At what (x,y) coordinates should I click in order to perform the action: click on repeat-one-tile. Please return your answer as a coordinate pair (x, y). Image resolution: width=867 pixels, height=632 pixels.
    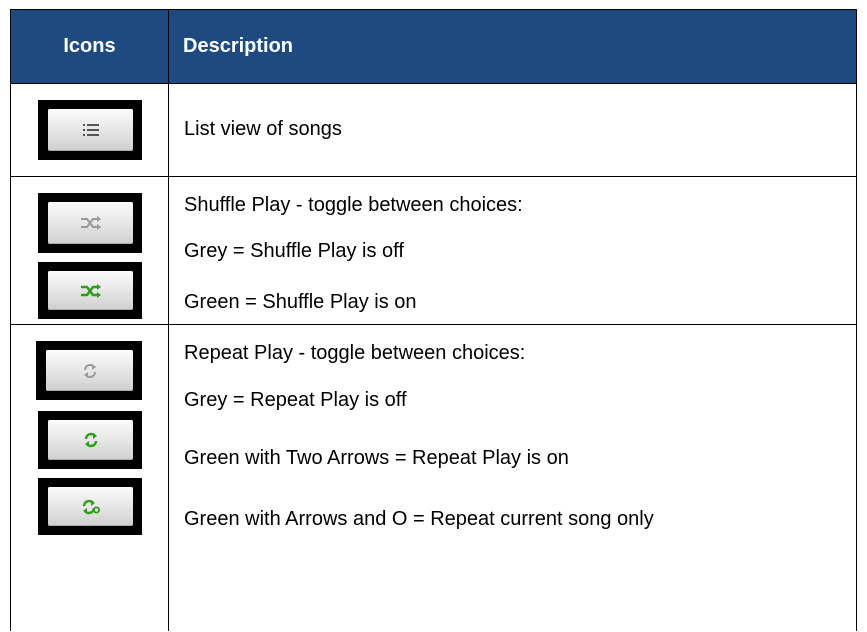
    Looking at the image, I should click on (90, 506).